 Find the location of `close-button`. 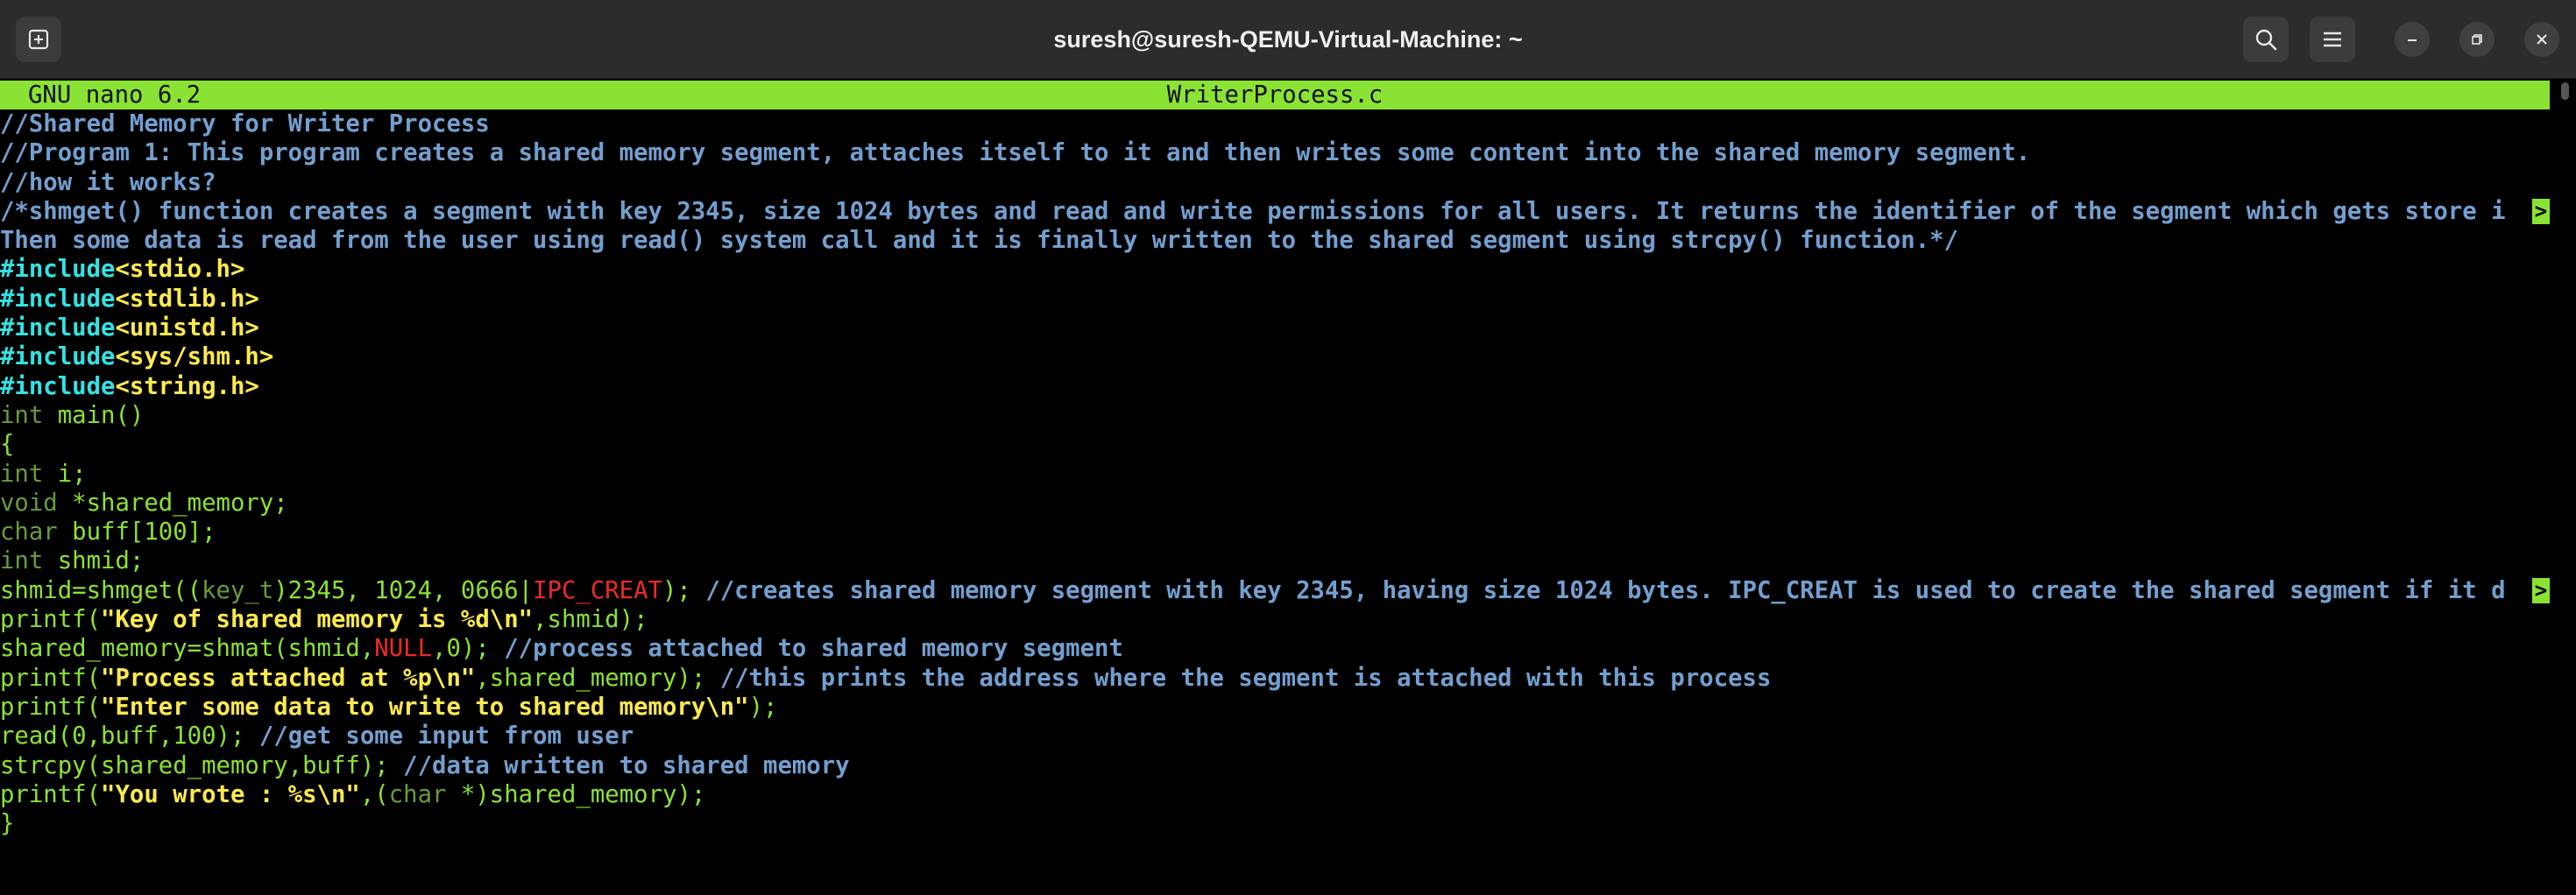

close-button is located at coordinates (2541, 39).